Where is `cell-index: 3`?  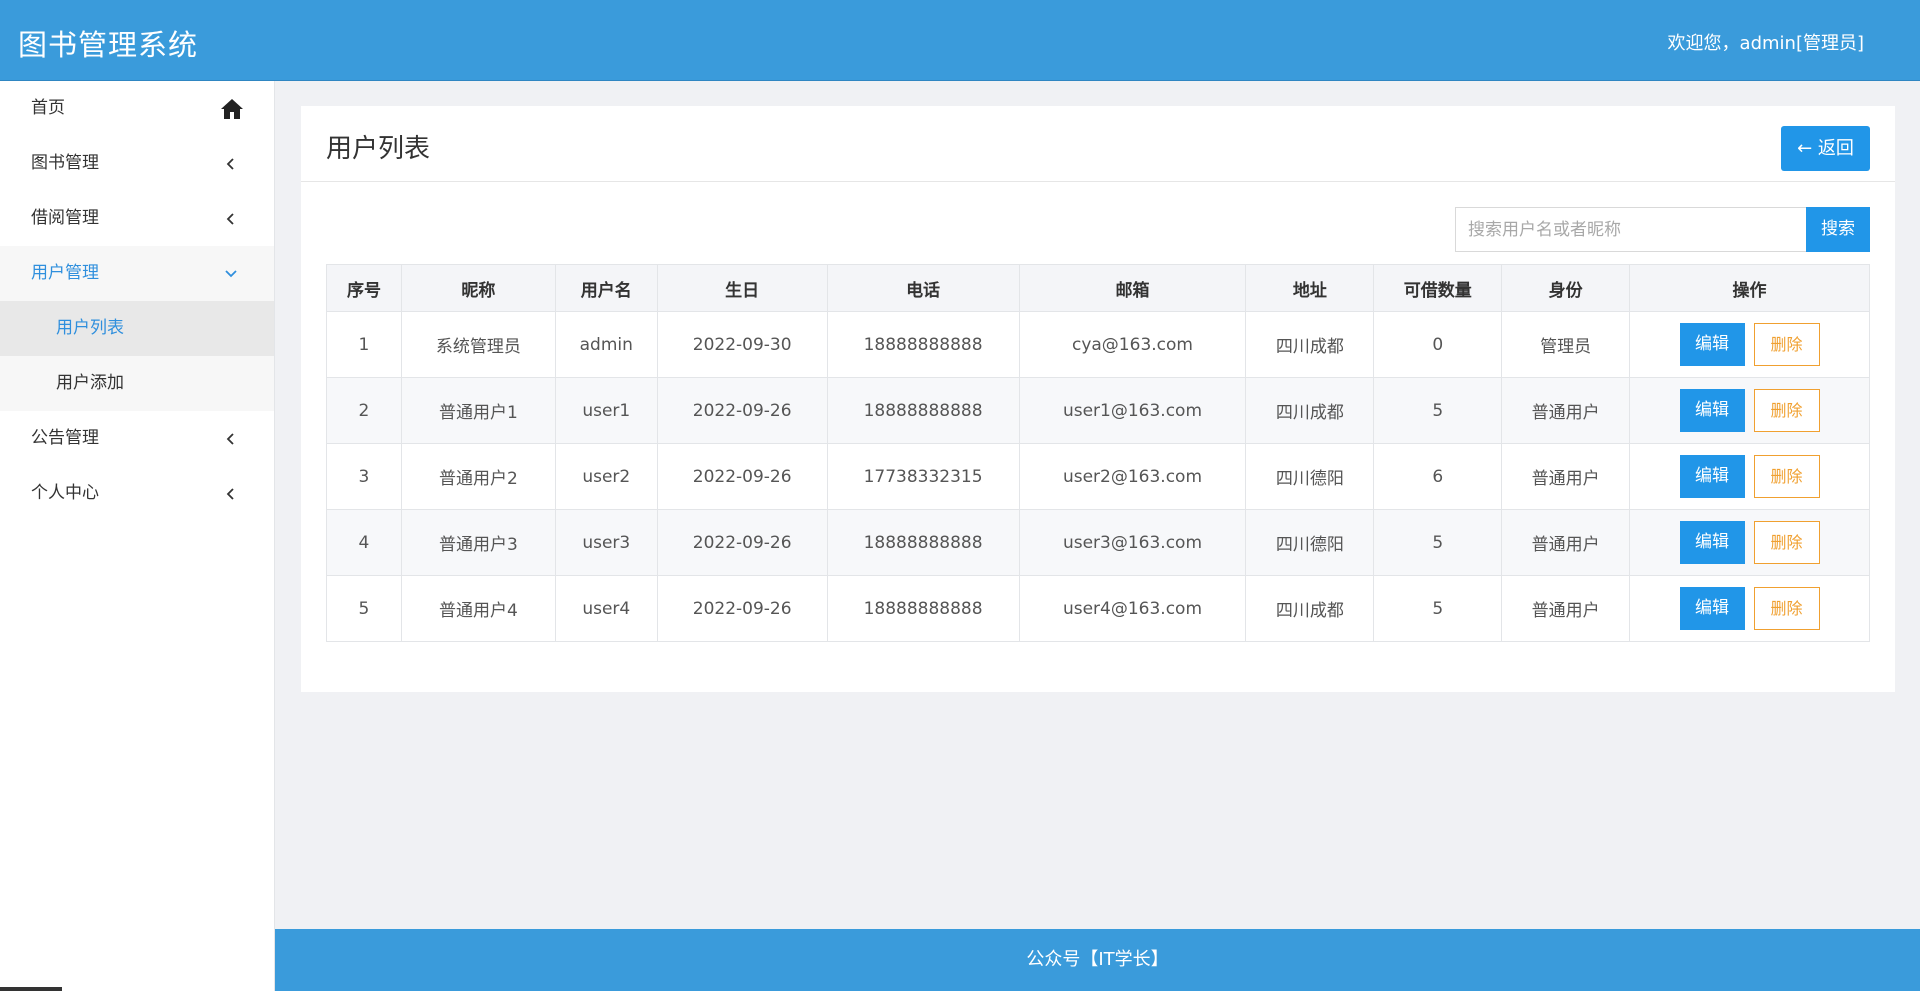
cell-index: 3 is located at coordinates (364, 476).